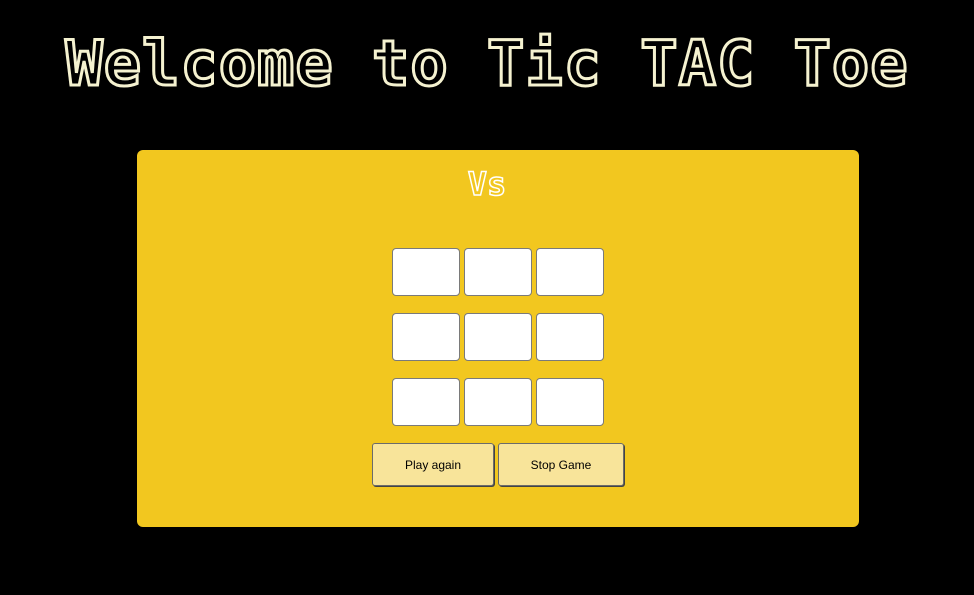  I want to click on game-controls: Play again Stop Game, so click(498, 464).